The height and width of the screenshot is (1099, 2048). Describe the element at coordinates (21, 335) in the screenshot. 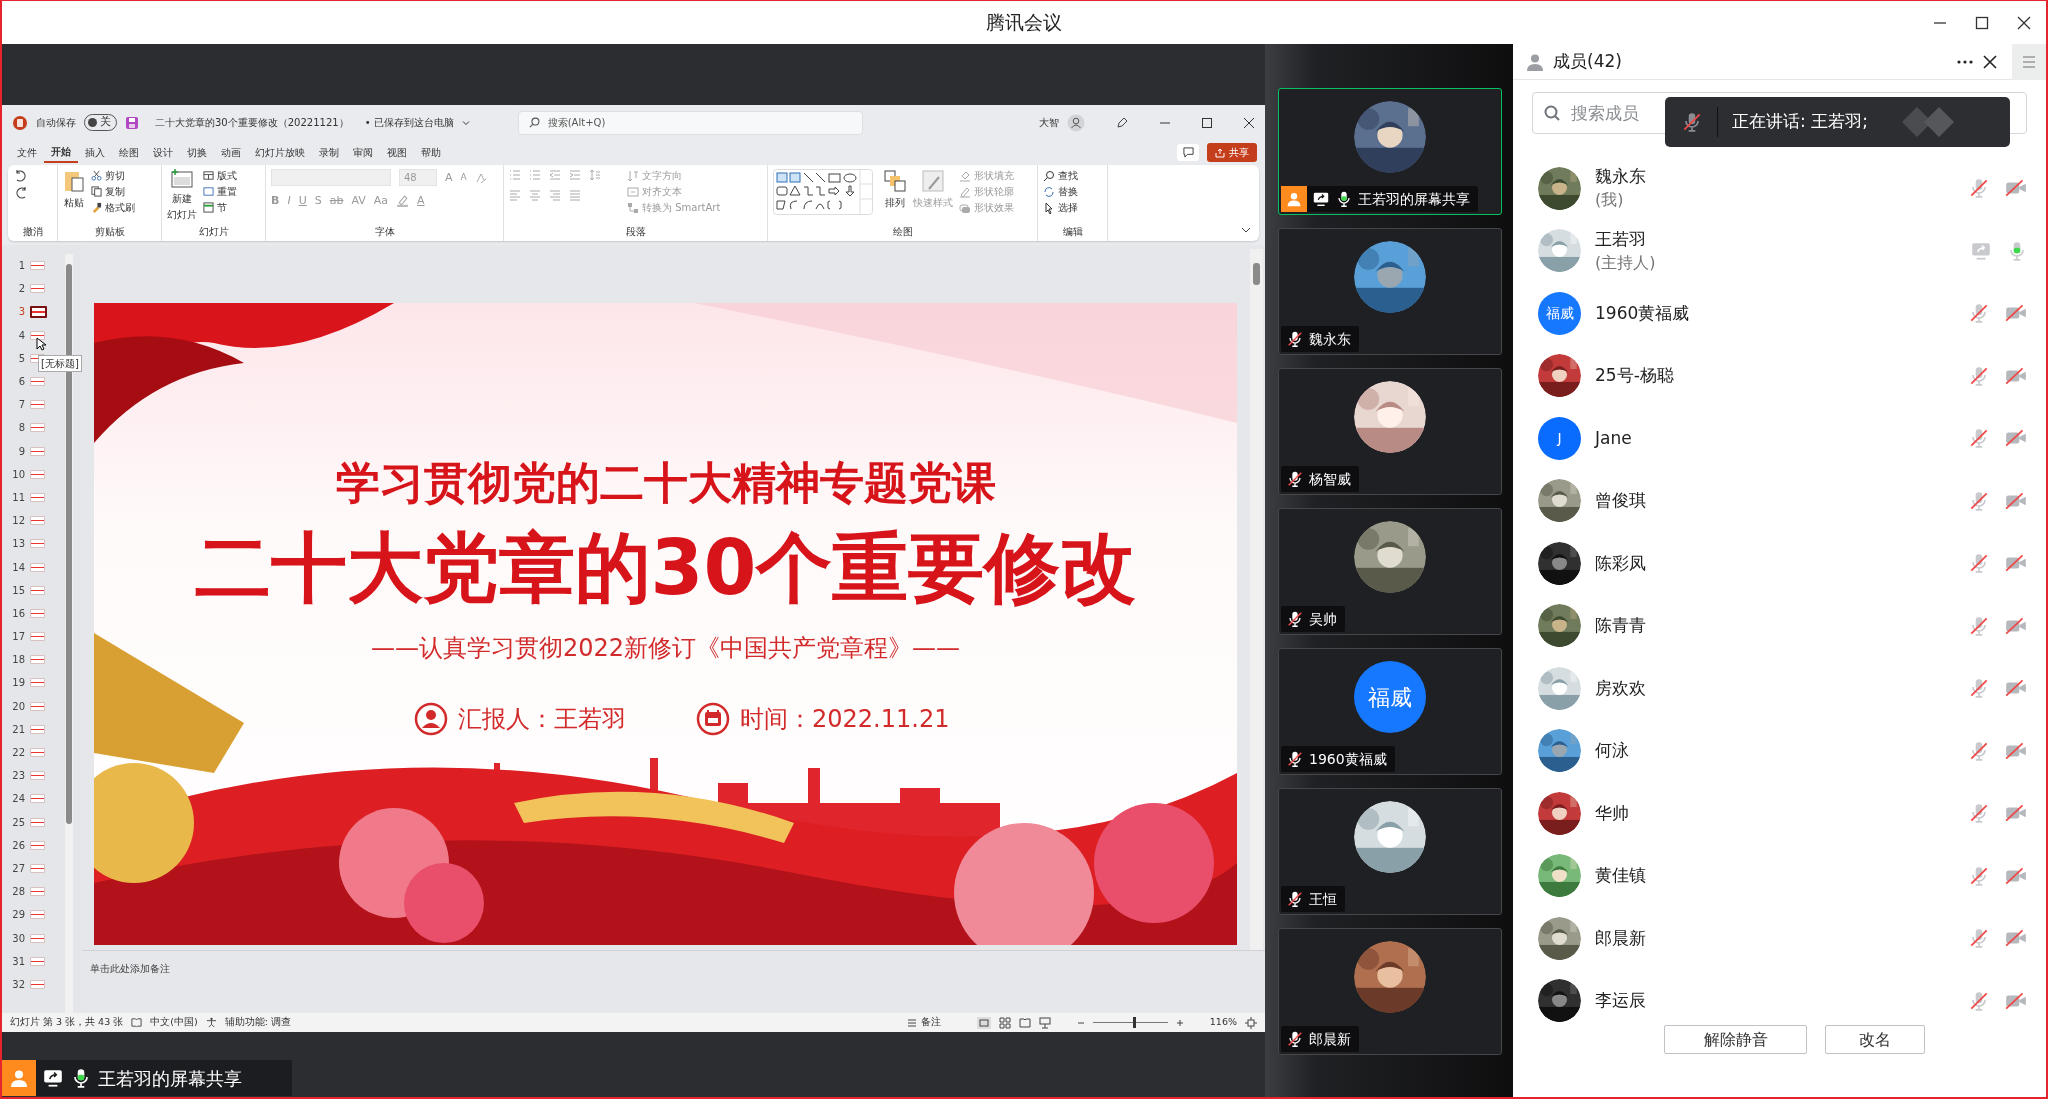

I see `slide-number: 4` at that location.